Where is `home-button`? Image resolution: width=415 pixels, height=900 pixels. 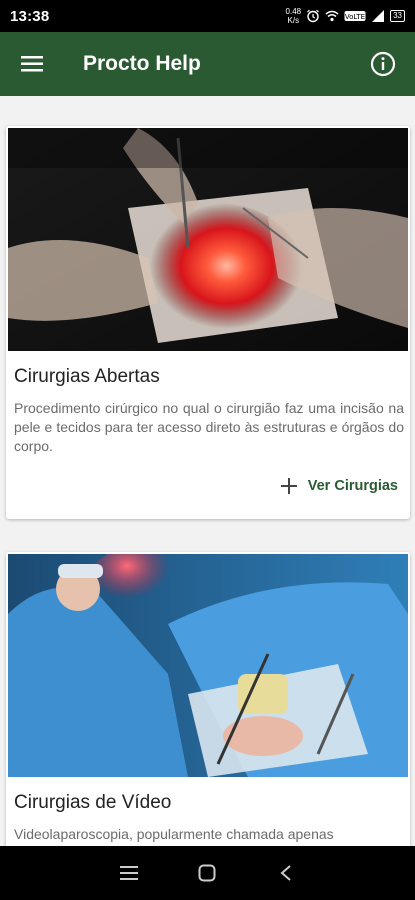
home-button is located at coordinates (207, 873).